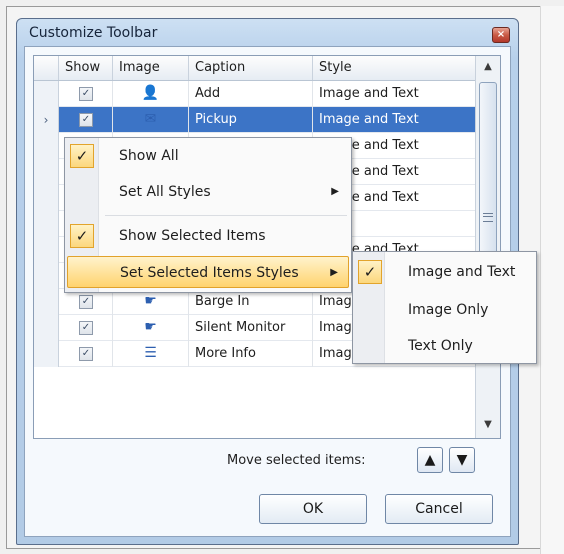  I want to click on ok-button: OK, so click(313, 509).